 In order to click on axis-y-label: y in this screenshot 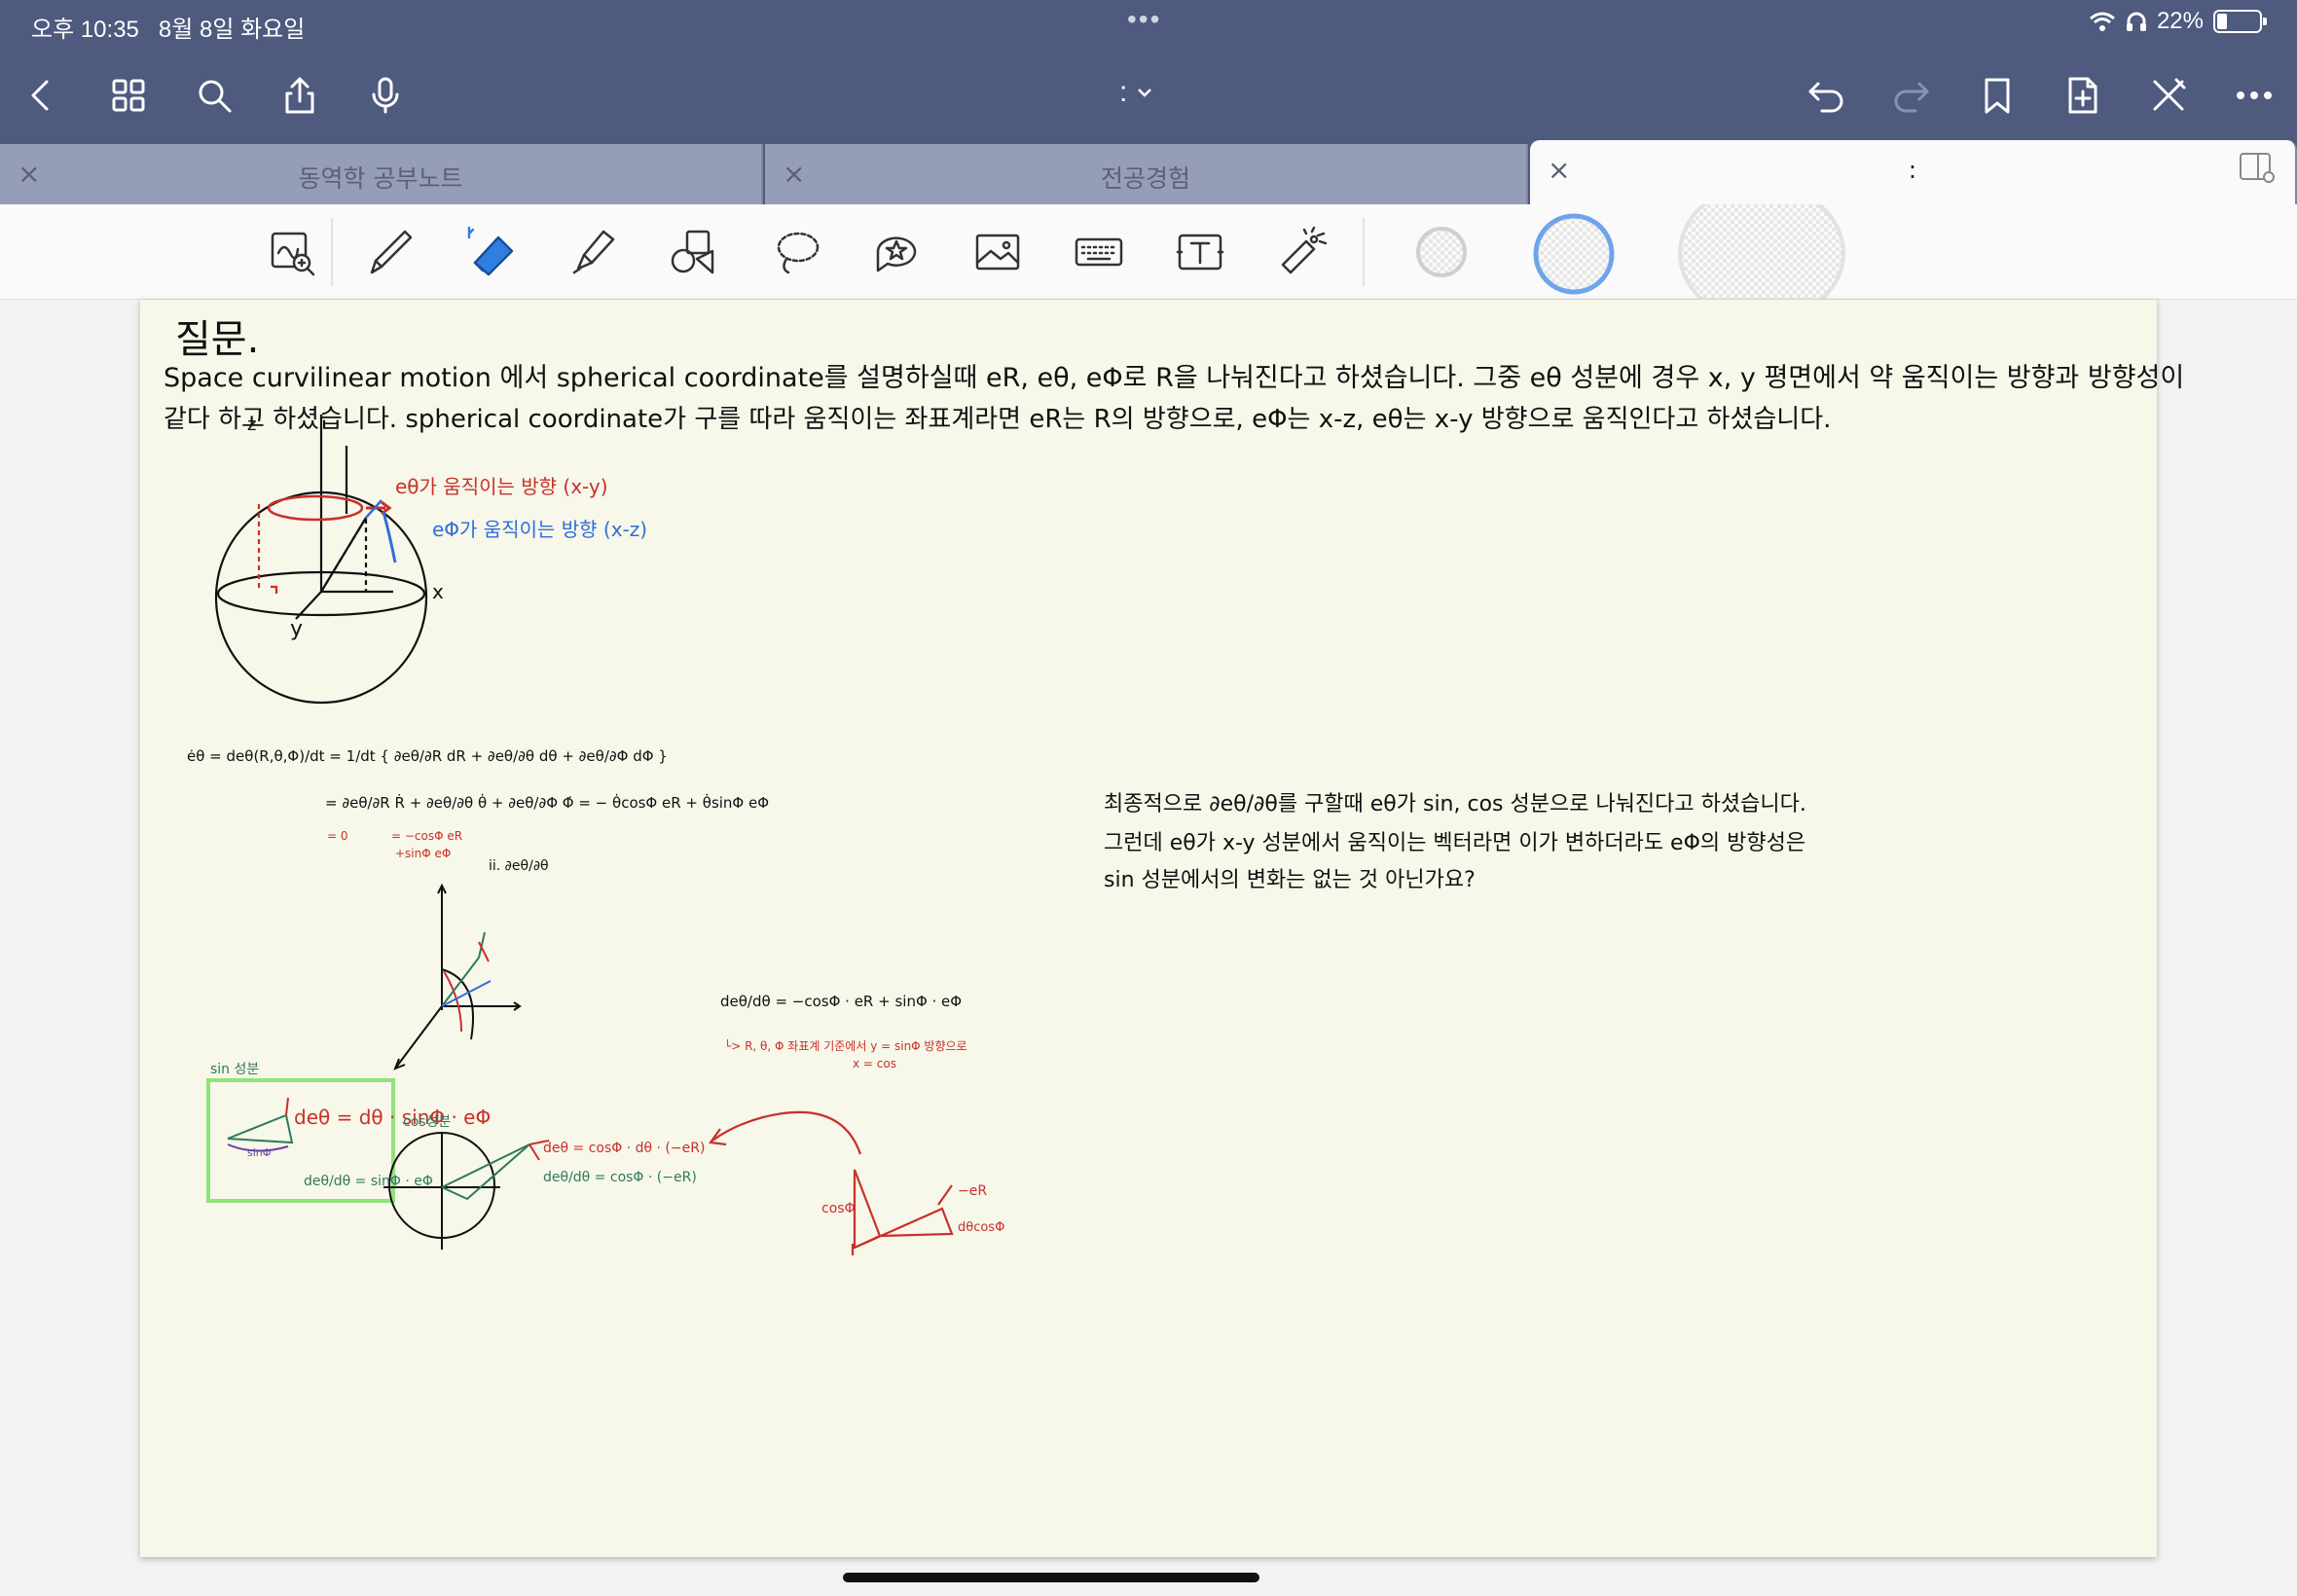, I will do `click(297, 629)`.